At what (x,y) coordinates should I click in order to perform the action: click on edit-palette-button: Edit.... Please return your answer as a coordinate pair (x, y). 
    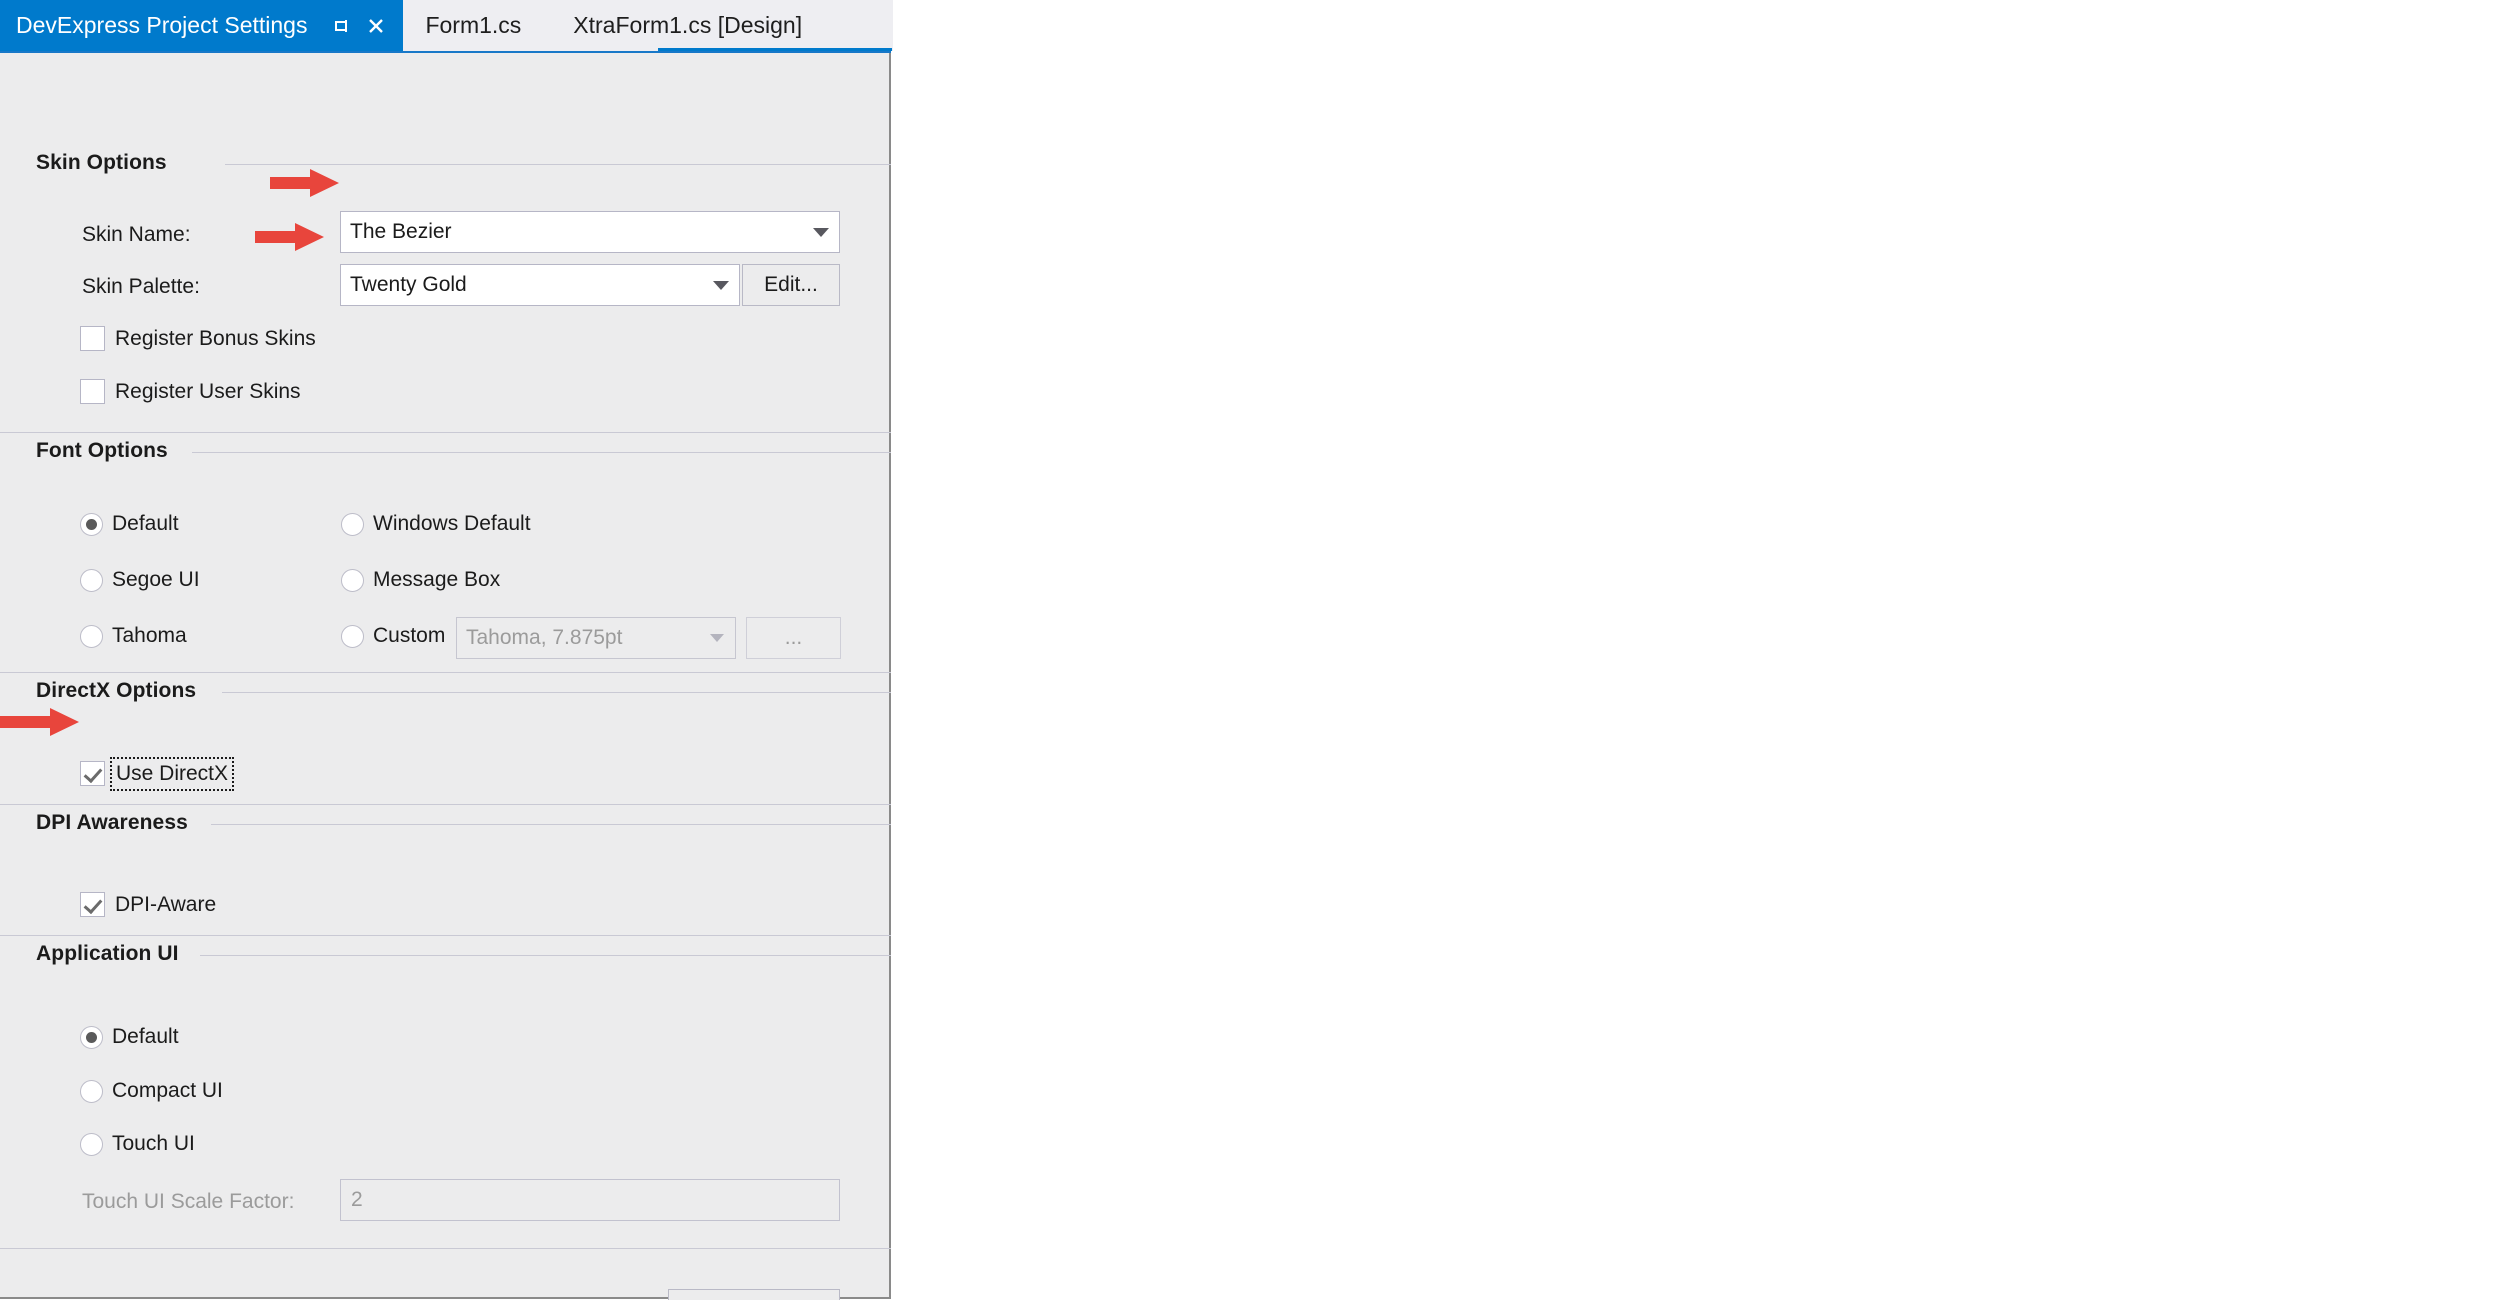
    Looking at the image, I should click on (791, 285).